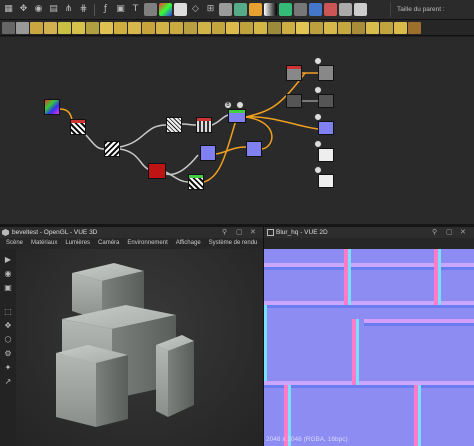  I want to click on layout-icon: ▤, so click(53, 9).